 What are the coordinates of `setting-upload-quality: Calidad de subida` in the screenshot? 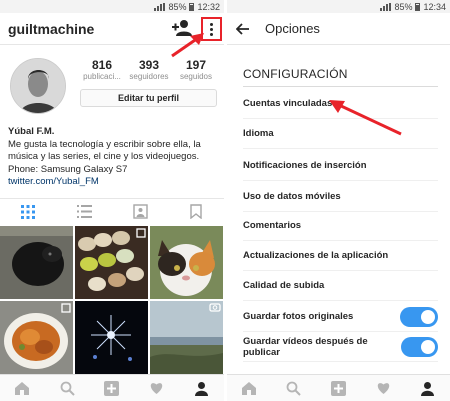 It's located at (340, 286).